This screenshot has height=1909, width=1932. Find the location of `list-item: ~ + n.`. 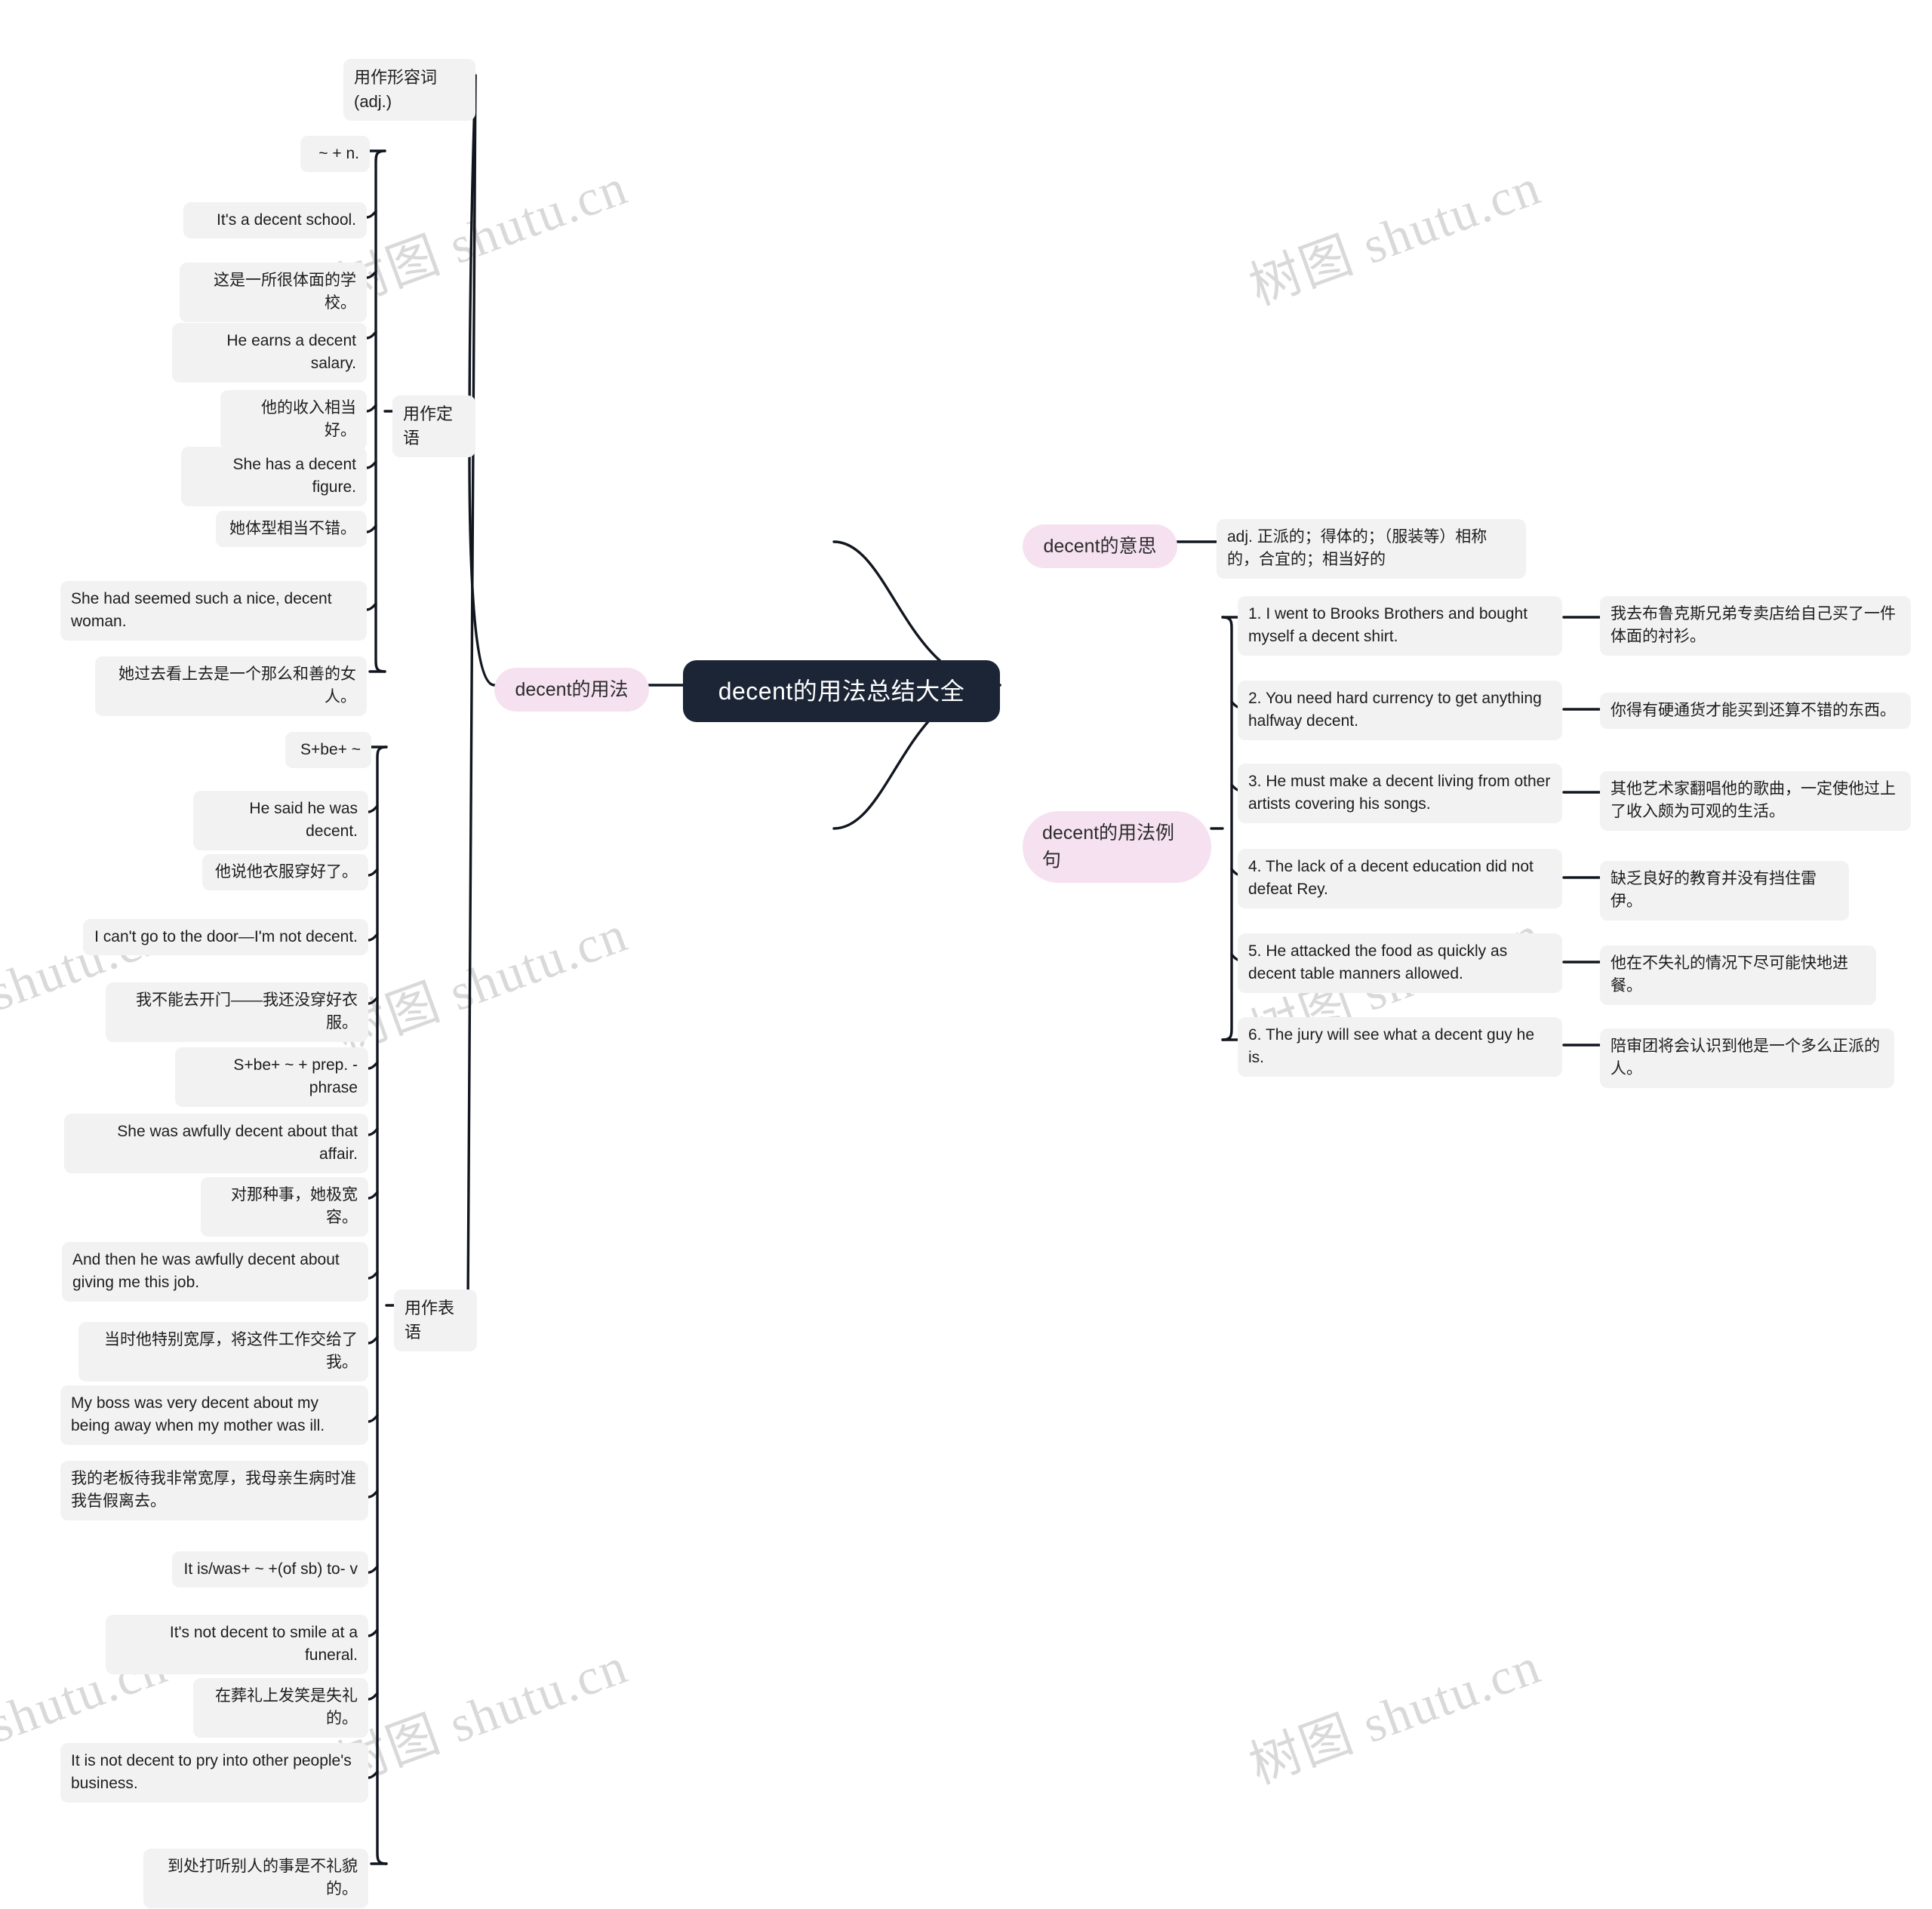

list-item: ~ + n. is located at coordinates (335, 154).